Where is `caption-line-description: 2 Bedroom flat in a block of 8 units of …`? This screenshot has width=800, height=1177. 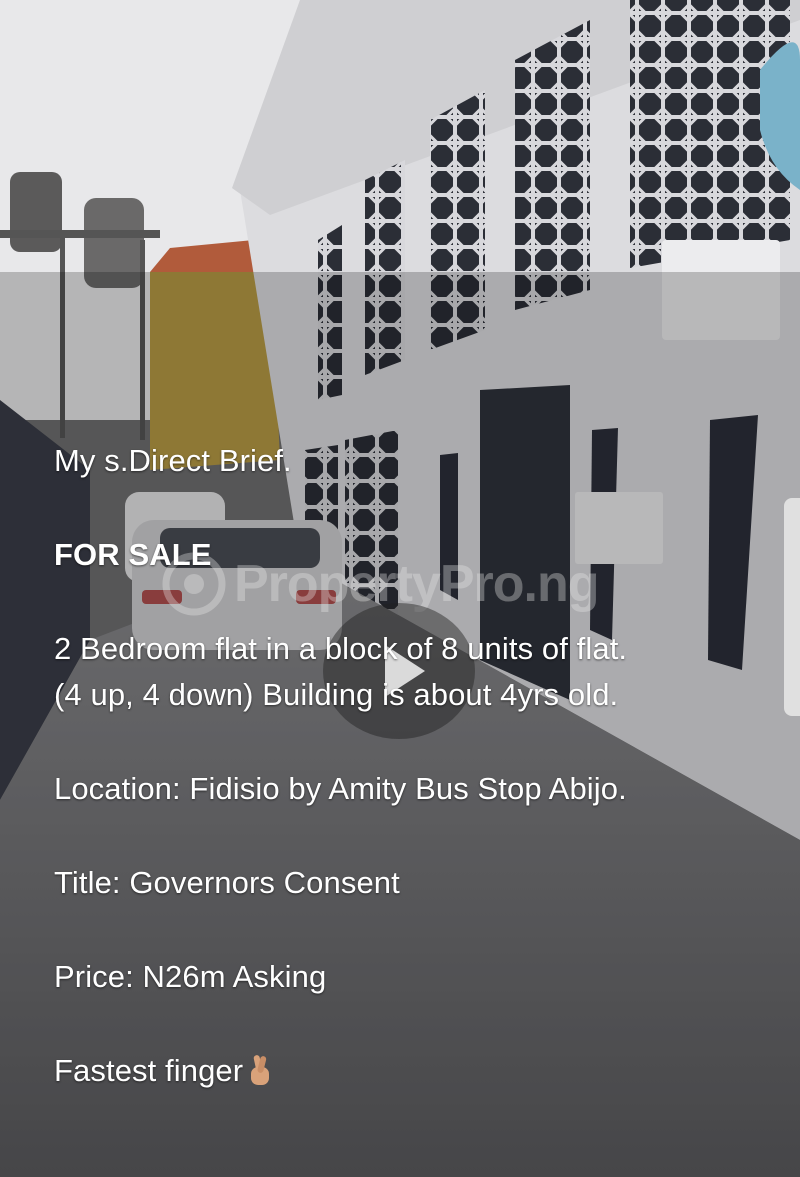
caption-line-description: 2 Bedroom flat in a block of 8 units of … is located at coordinates (341, 648).